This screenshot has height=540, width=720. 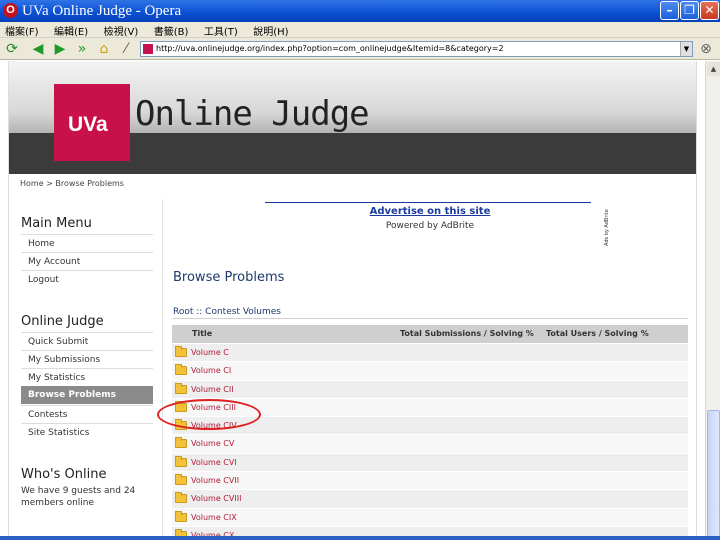 What do you see at coordinates (72, 184) in the screenshot?
I see `breadcrumb: Home > Browse Problems` at bounding box center [72, 184].